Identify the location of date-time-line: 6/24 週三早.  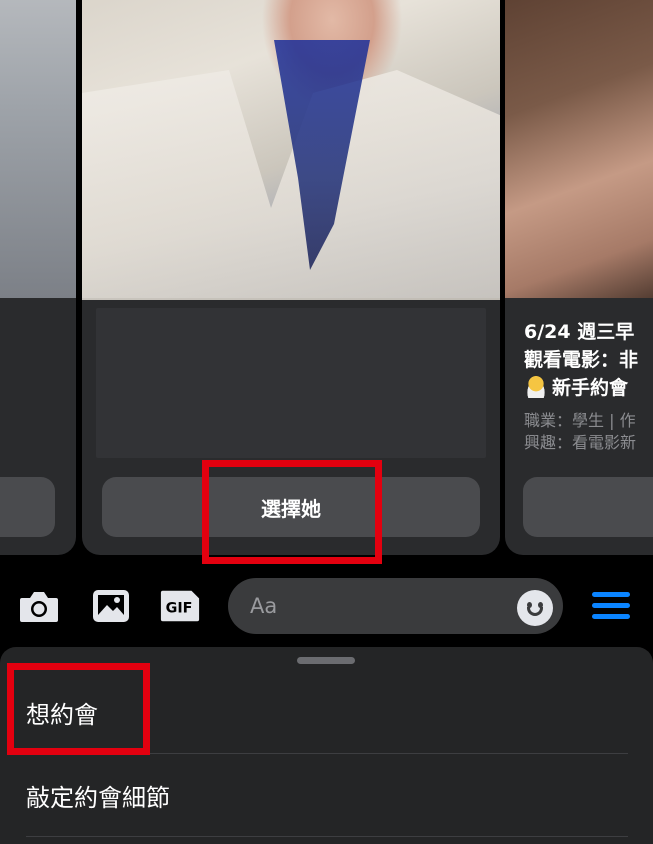
(579, 332).